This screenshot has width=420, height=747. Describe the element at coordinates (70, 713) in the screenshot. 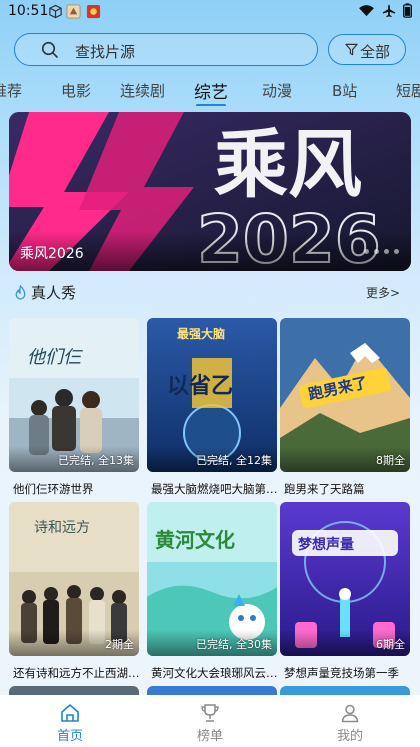

I see `home-icon` at that location.